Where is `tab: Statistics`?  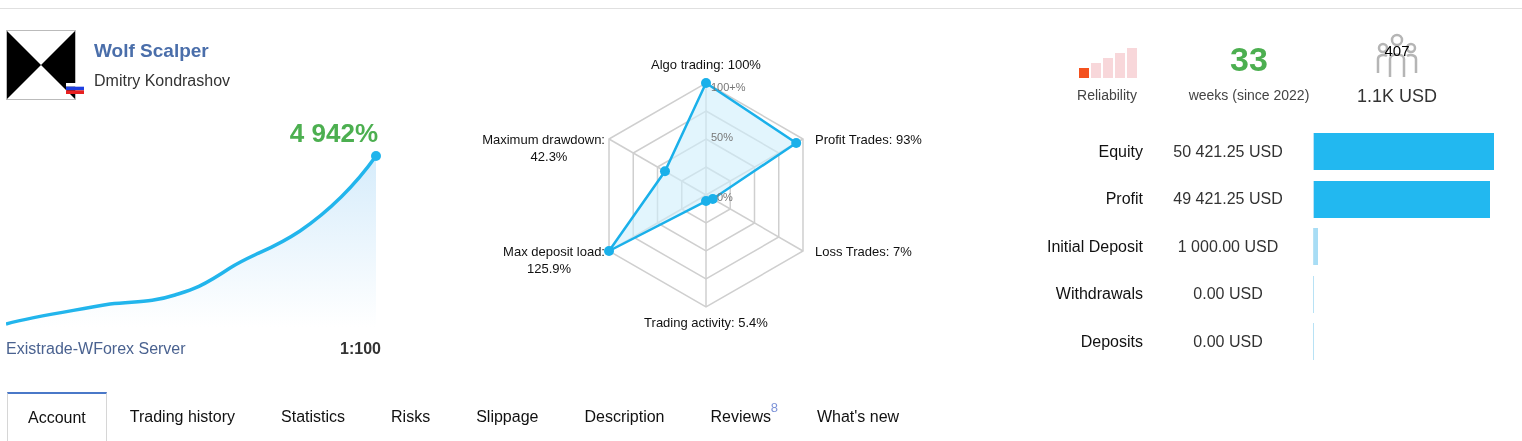
tab: Statistics is located at coordinates (313, 416).